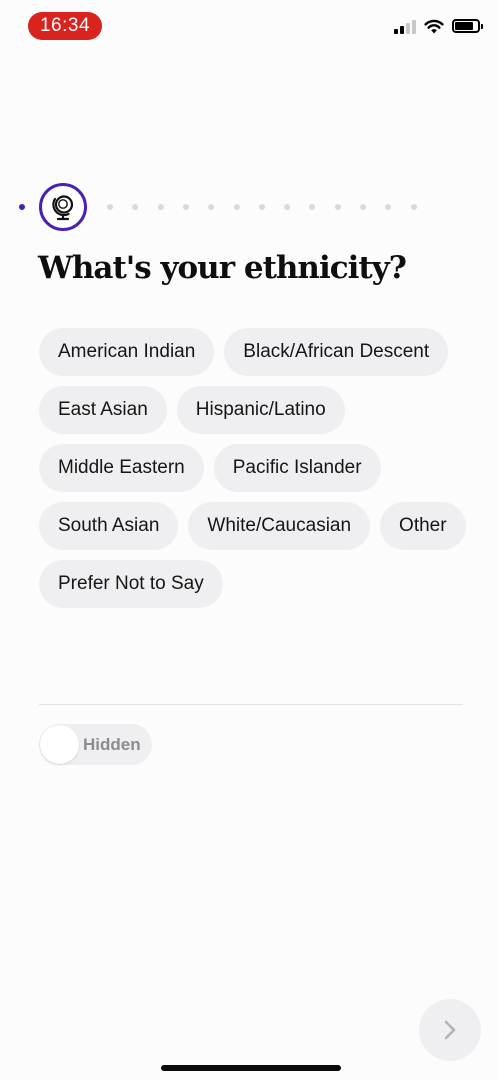 This screenshot has height=1080, width=498. Describe the element at coordinates (222, 268) in the screenshot. I see `page-title: What's your ethnicity?` at that location.